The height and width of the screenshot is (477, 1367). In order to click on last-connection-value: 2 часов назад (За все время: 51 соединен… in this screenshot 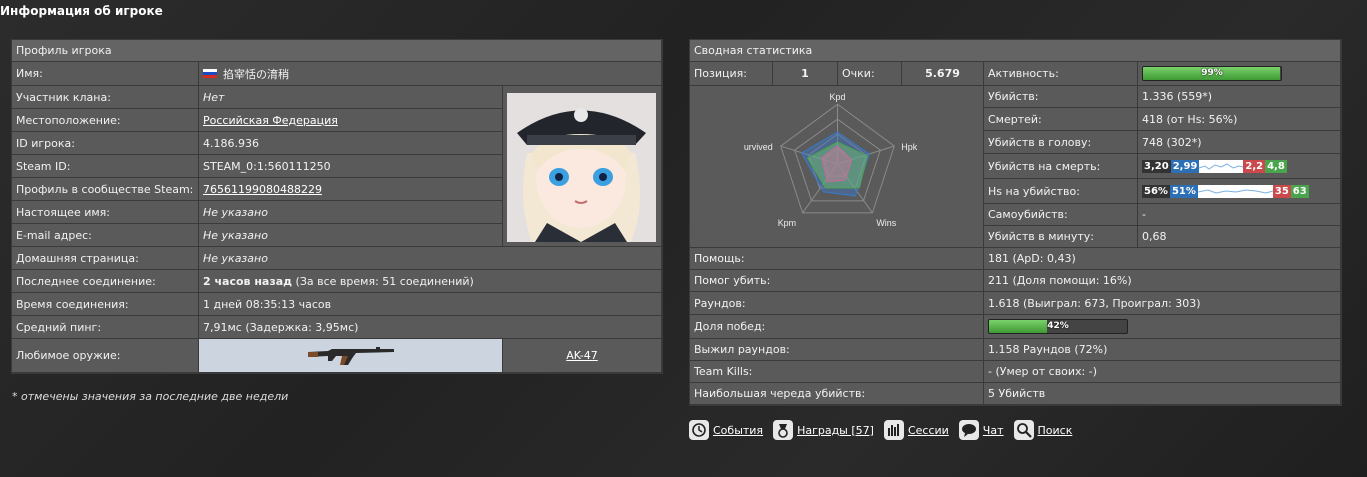, I will do `click(430, 281)`.